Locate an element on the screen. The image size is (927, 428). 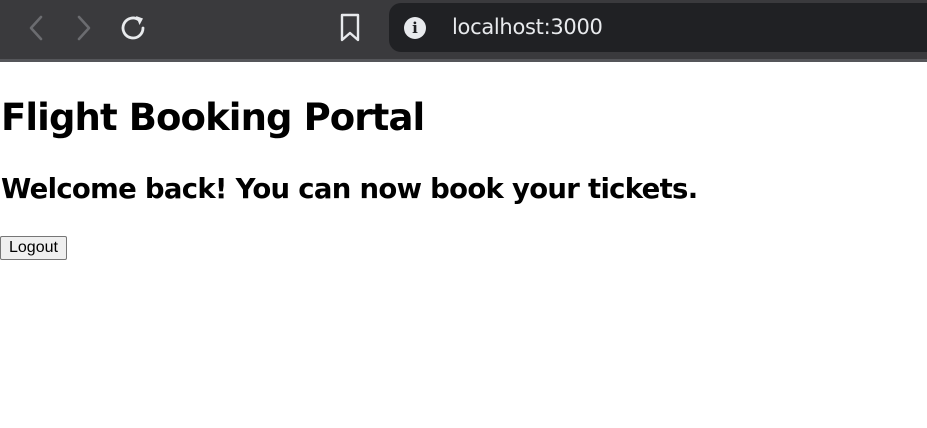
reload-icon is located at coordinates (133, 28).